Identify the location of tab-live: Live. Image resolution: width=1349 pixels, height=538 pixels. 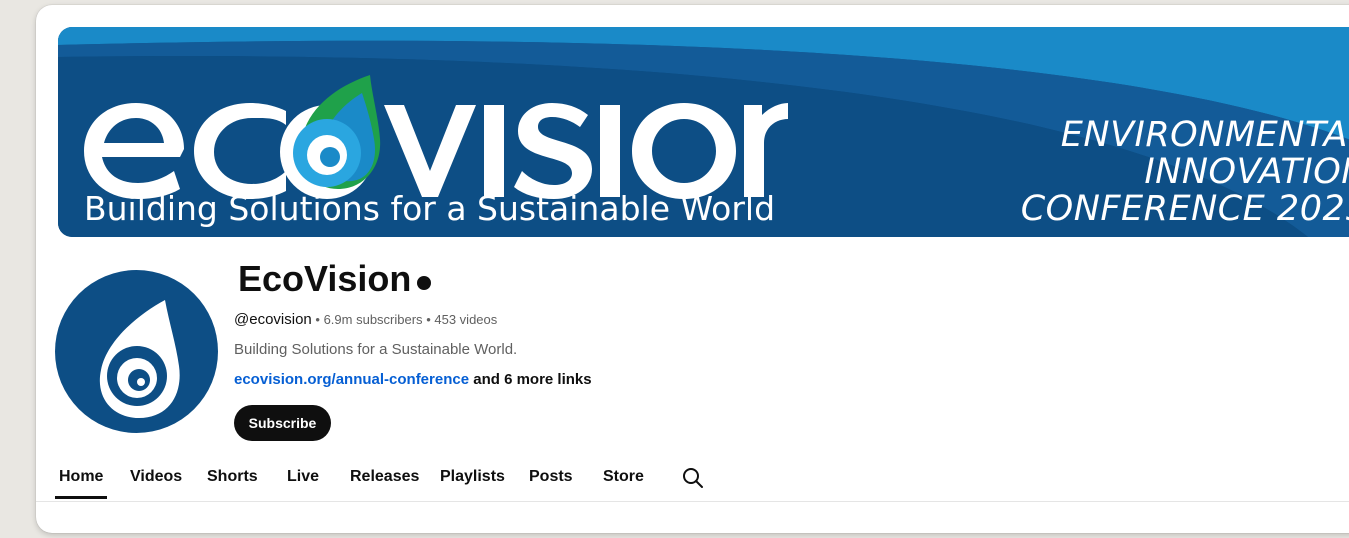
(303, 477).